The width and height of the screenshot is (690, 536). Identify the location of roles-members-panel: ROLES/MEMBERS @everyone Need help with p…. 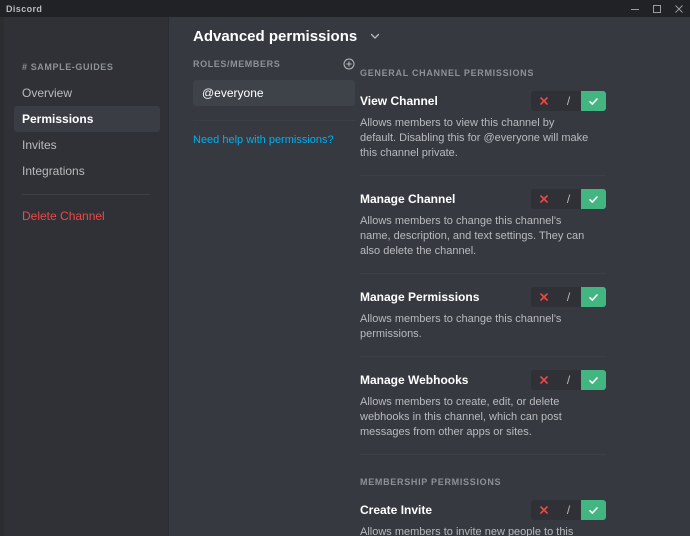
(274, 100).